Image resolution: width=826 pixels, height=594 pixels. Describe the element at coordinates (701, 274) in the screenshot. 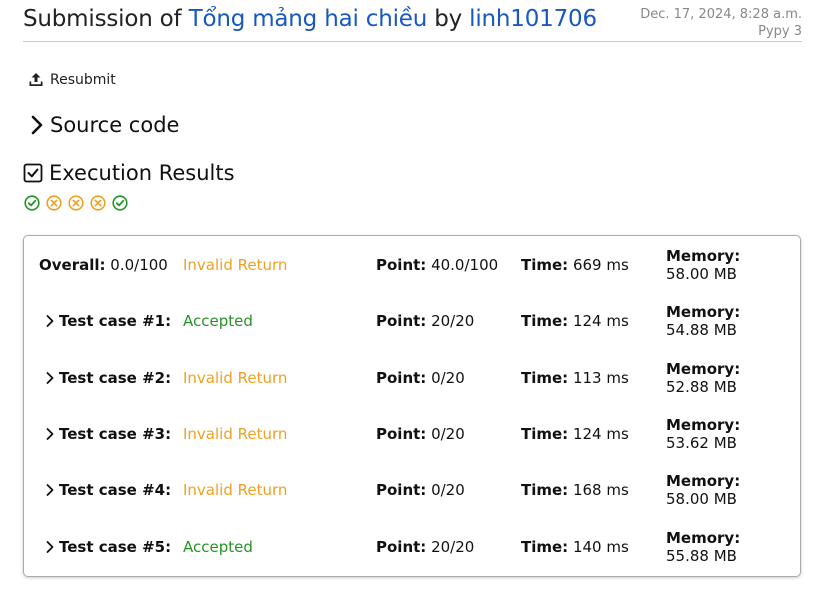

I see `overall-memory: 58.00 MB` at that location.